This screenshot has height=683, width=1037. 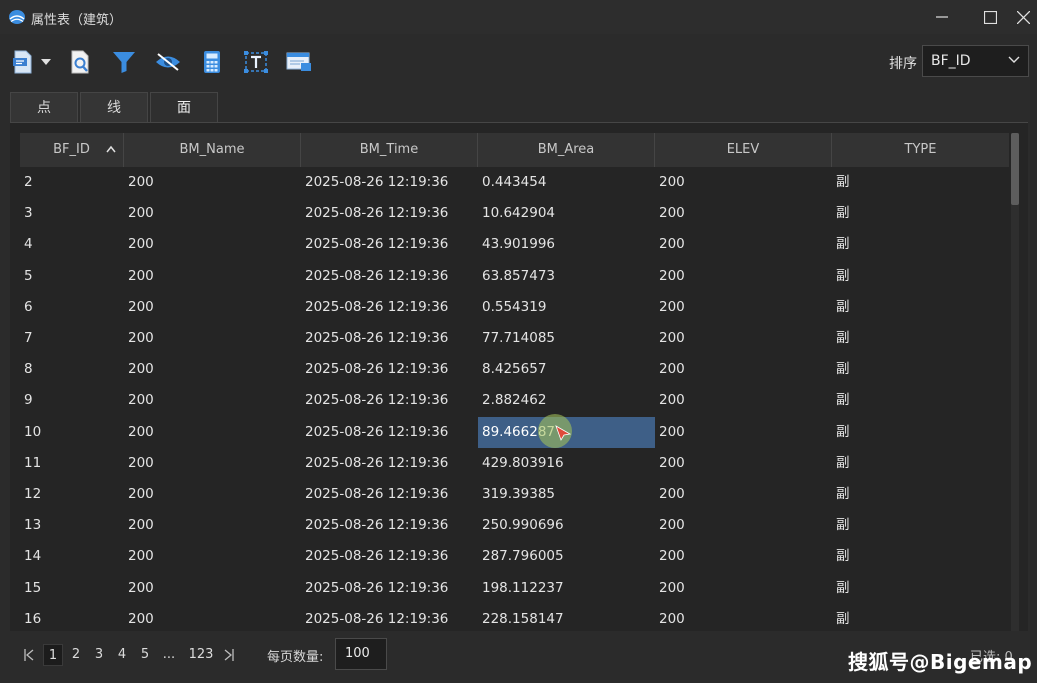 I want to click on first-page-icon, so click(x=29, y=655).